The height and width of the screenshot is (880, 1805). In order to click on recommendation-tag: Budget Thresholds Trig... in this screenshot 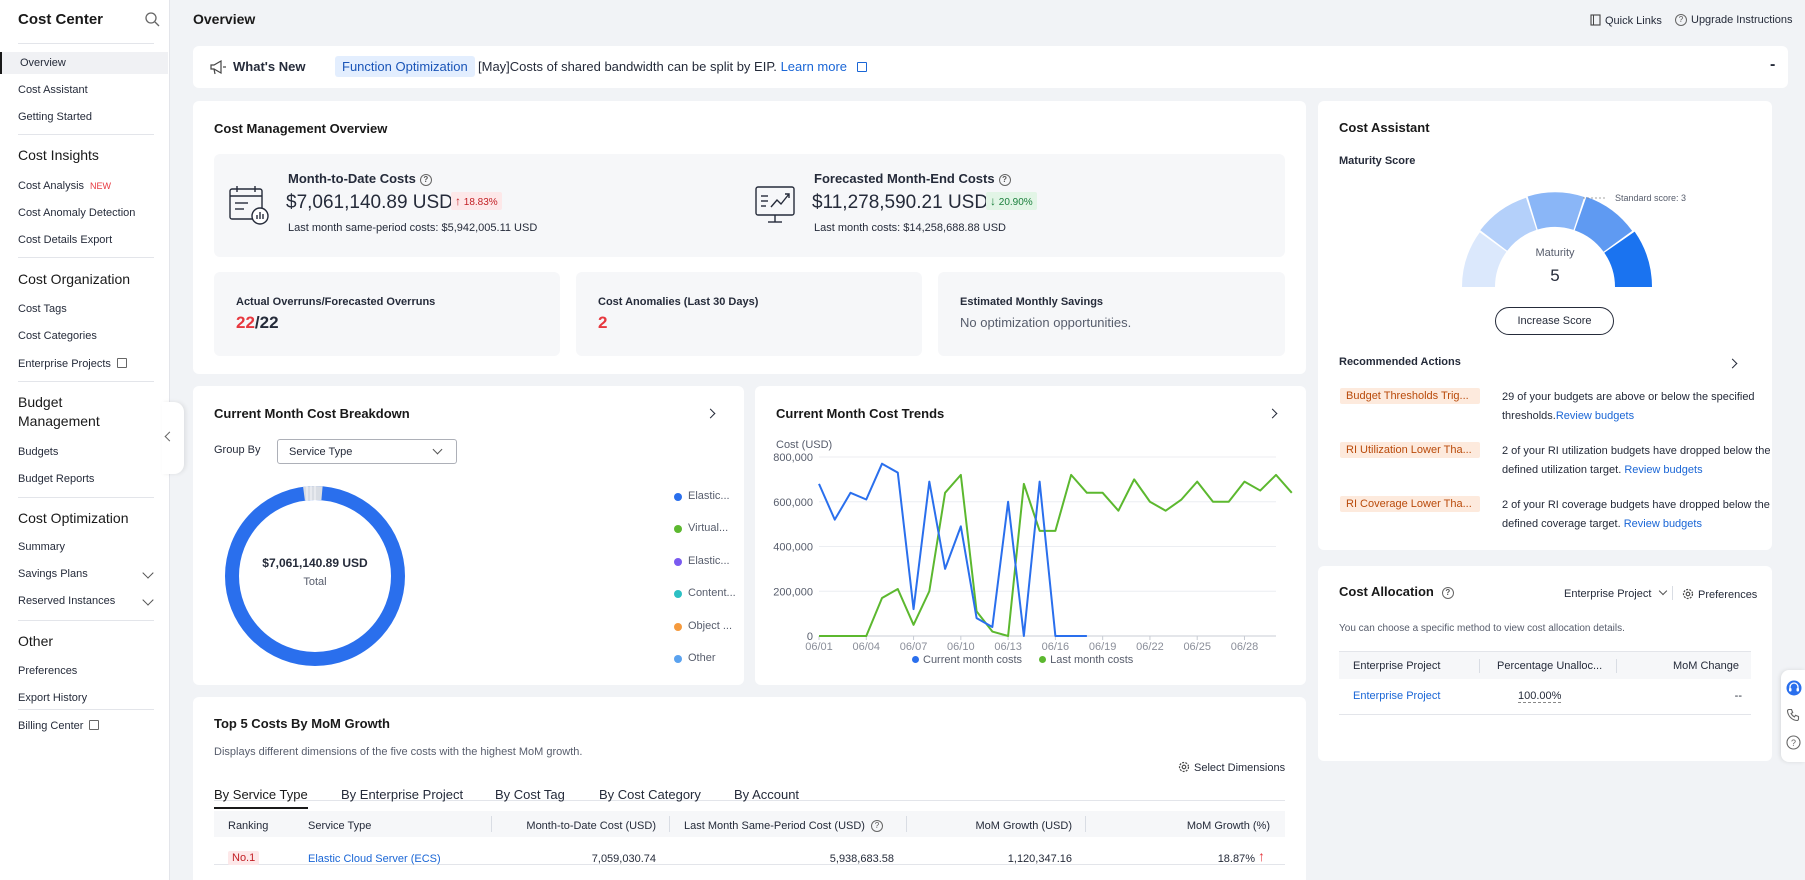, I will do `click(1410, 396)`.